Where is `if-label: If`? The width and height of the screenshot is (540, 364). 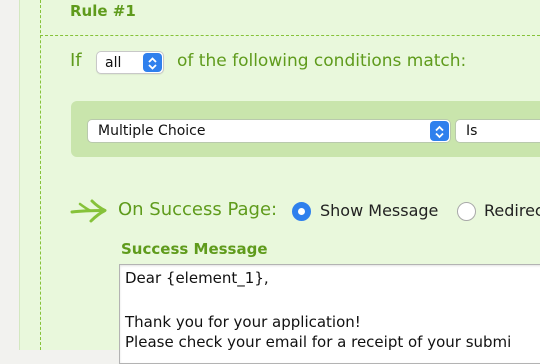
if-label: If is located at coordinates (76, 60).